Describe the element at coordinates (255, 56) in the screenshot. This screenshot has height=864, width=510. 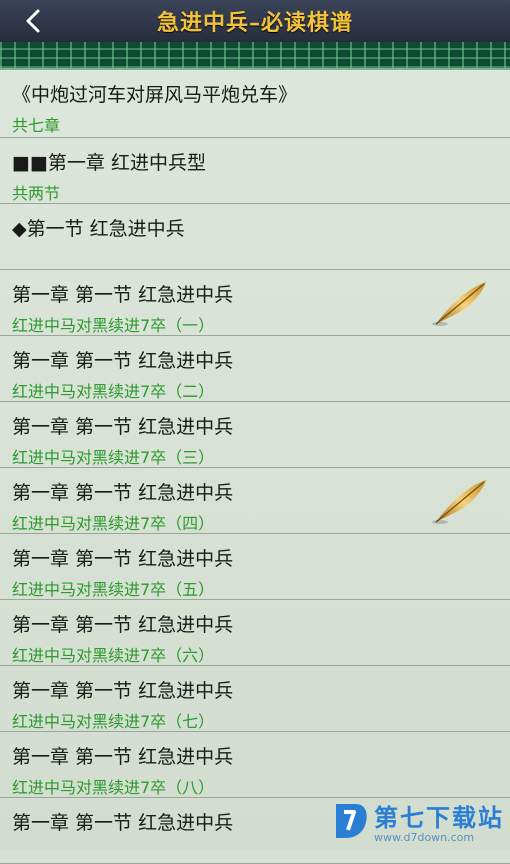
I see `decorative-border` at that location.